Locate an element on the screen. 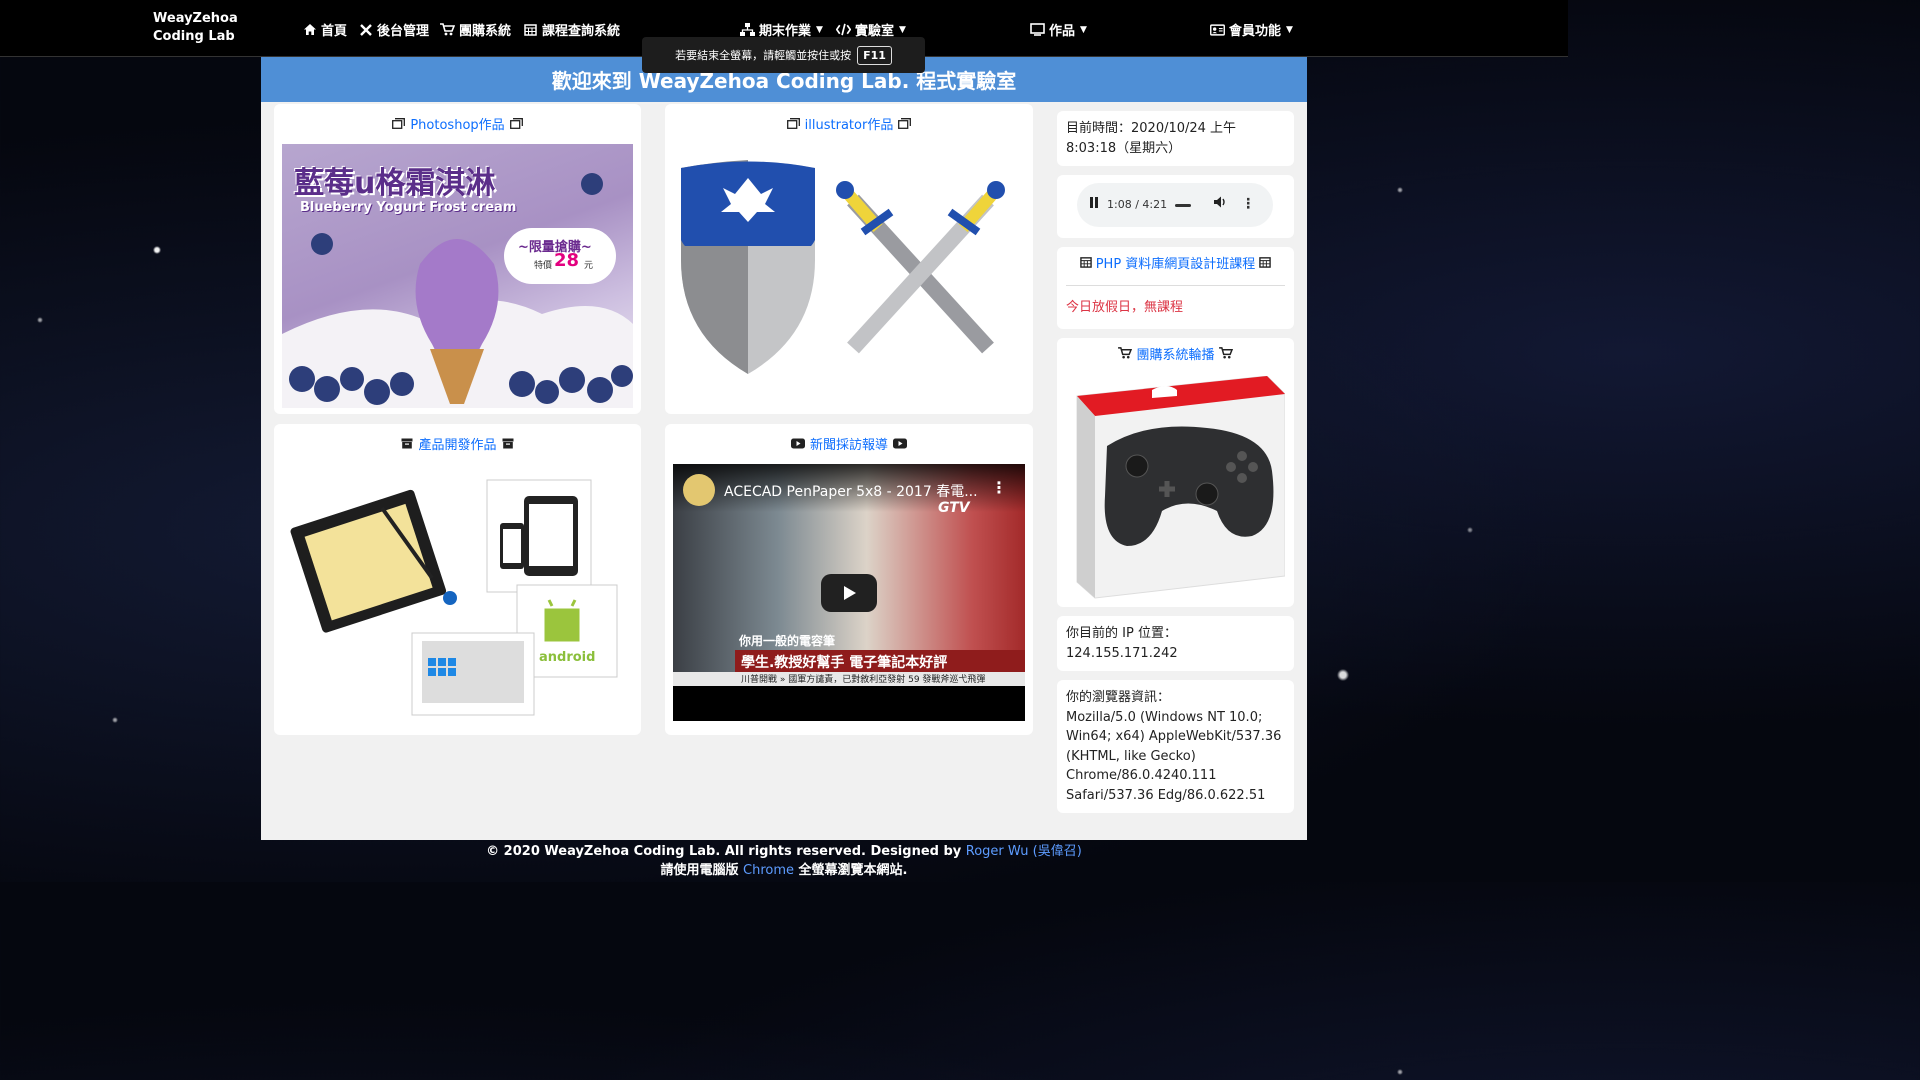  fullscreen-tip-text: 若要結束全螢幕，請輕觸並按住或按 is located at coordinates (763, 55).